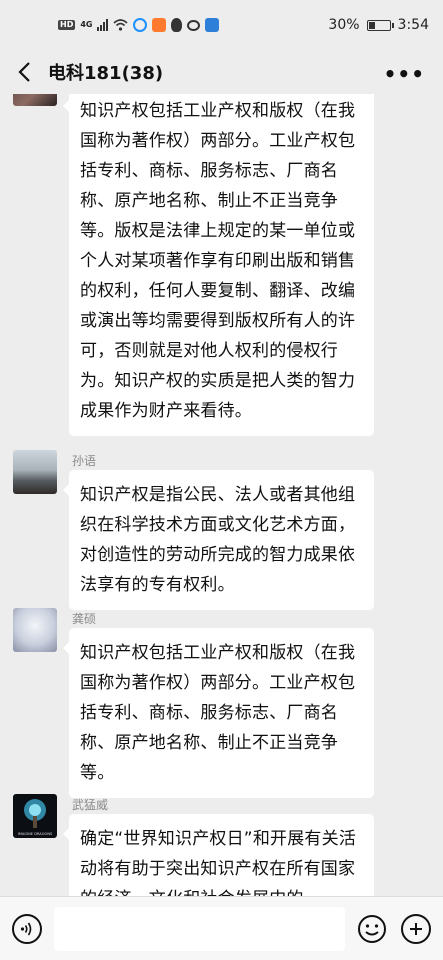 Image resolution: width=443 pixels, height=960 pixels. I want to click on chat-title: 电科181(38), so click(106, 73).